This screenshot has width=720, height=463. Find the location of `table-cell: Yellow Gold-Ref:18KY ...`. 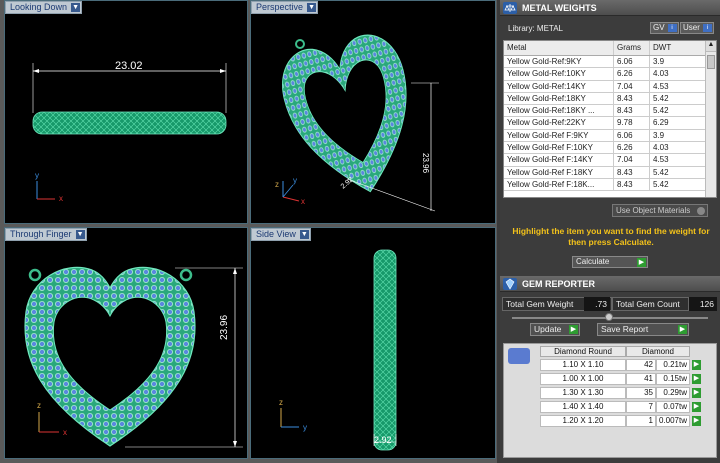

table-cell: Yellow Gold-Ref:18KY ... is located at coordinates (559, 111).